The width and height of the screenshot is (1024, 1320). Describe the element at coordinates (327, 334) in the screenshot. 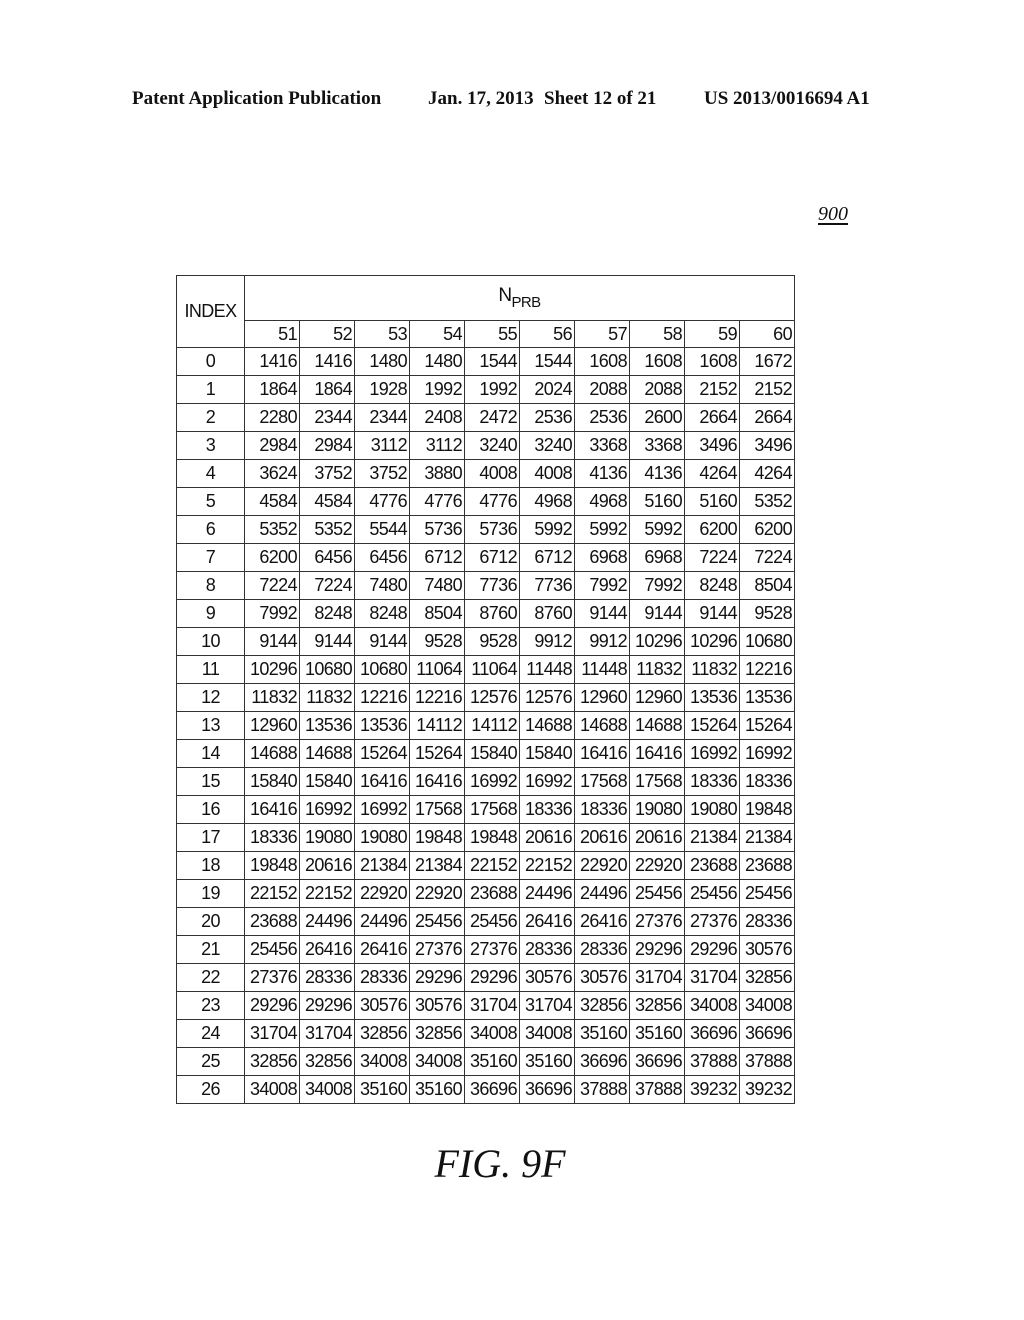

I see `column-header-nprb: 52` at that location.